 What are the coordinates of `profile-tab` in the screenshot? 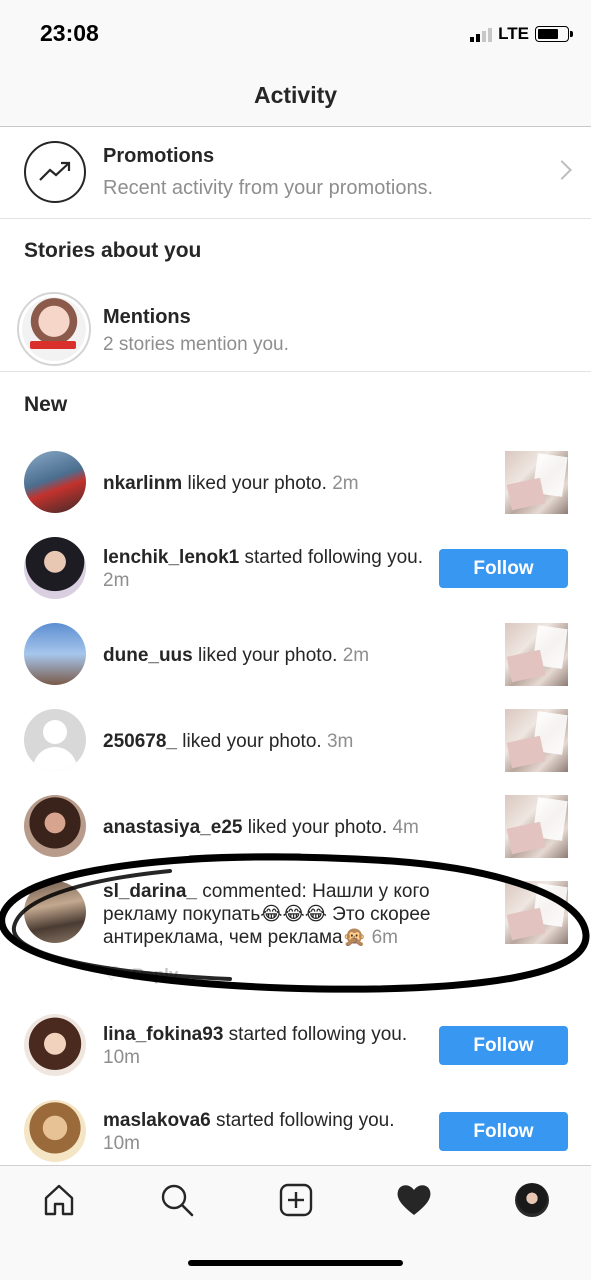 It's located at (532, 1200).